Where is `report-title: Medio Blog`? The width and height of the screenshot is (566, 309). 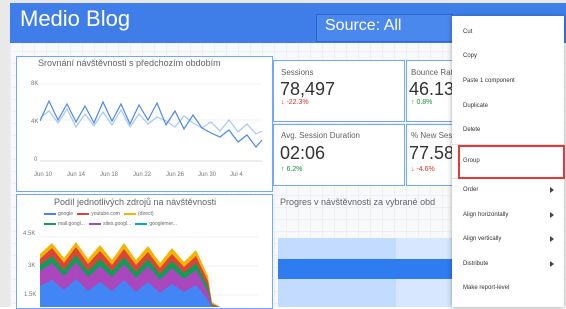 report-title: Medio Blog is located at coordinates (75, 19).